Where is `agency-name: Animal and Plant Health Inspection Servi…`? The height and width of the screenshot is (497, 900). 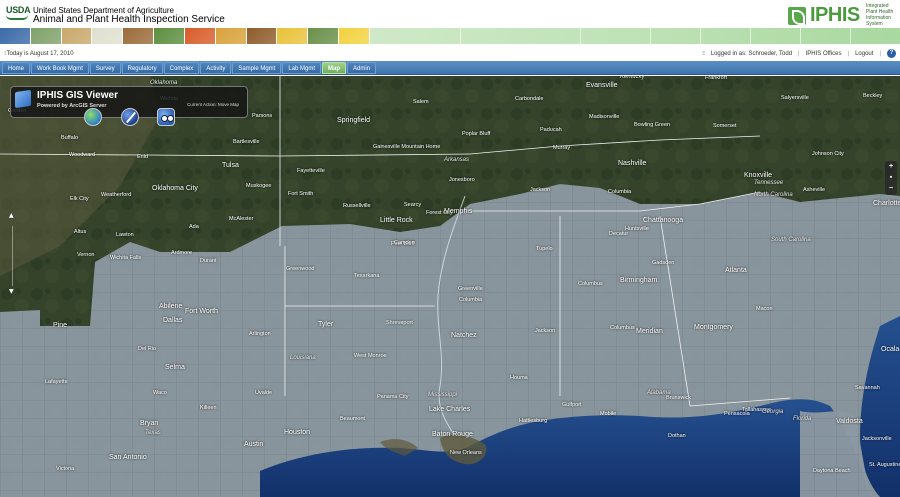
agency-name: Animal and Plant Health Inspection Servi… is located at coordinates (129, 19).